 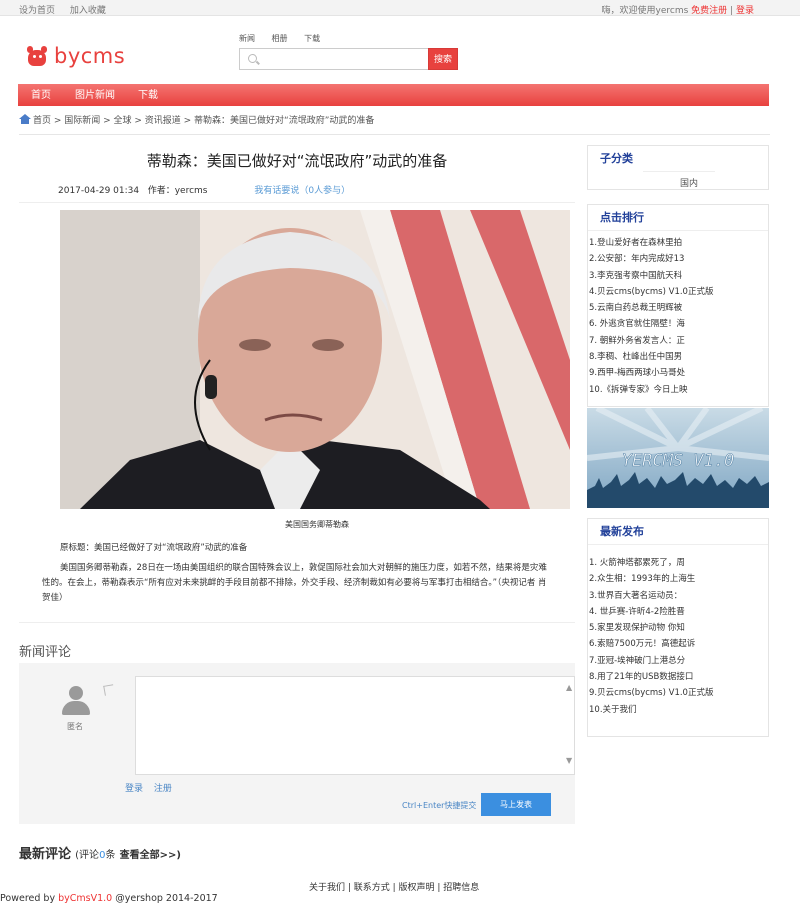 I want to click on click-rank-title: 点击排行, so click(x=678, y=218).